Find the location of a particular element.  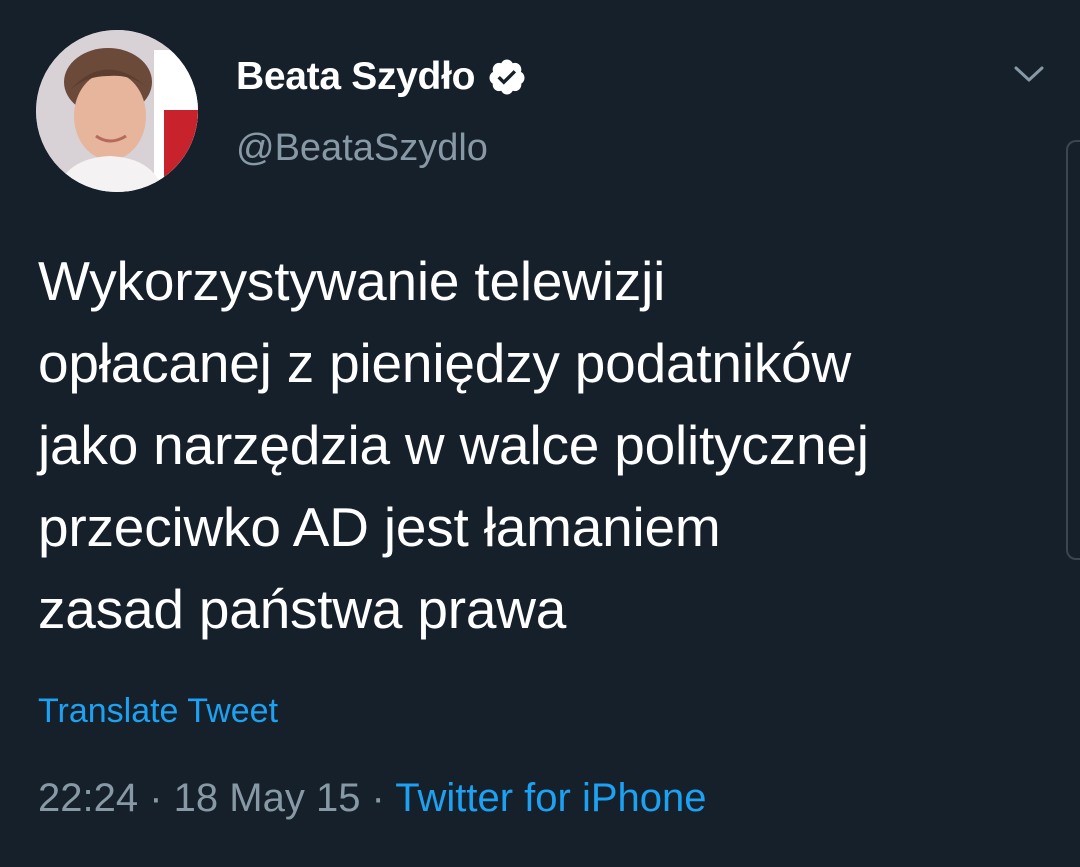

tweet-text-line: opłacanej z pieniędzy podatników is located at coordinates (445, 363).